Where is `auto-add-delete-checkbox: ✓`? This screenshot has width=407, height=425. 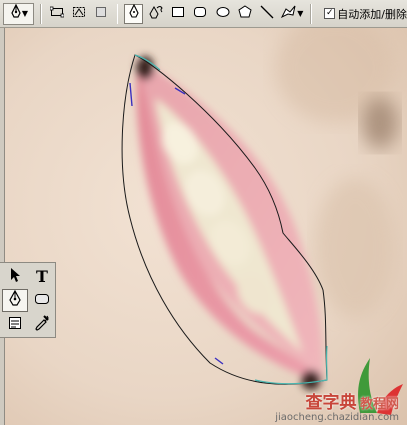
auto-add-delete-checkbox: ✓ is located at coordinates (330, 13).